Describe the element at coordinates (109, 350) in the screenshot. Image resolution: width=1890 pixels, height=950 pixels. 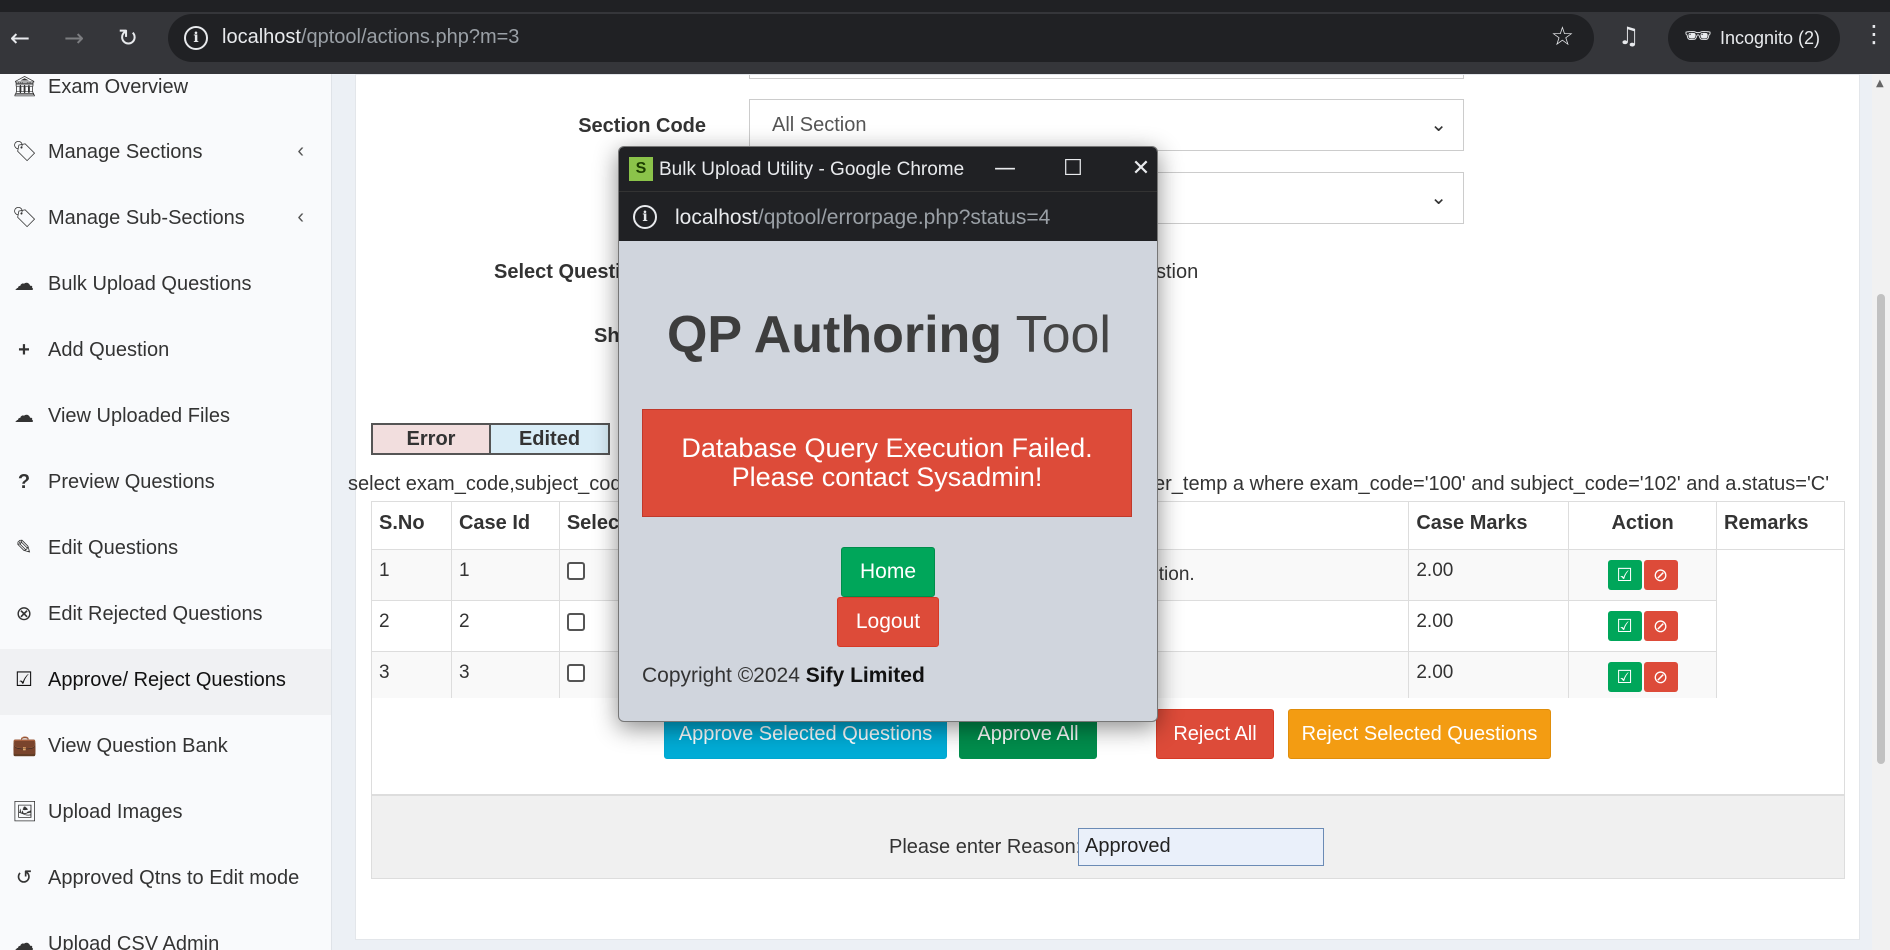
I see `sidebar-item-label: Add Question` at that location.